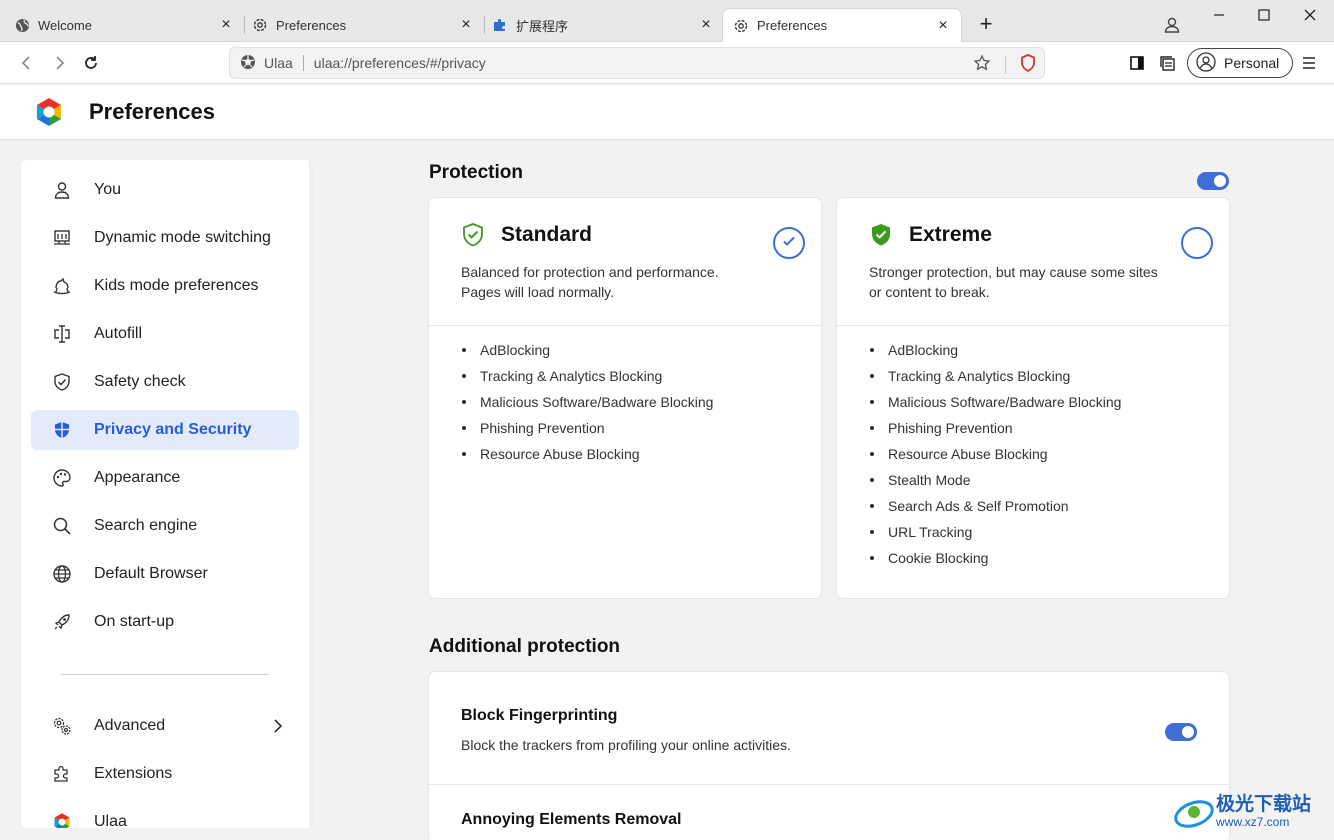 The height and width of the screenshot is (840, 1334). Describe the element at coordinates (176, 285) in the screenshot. I see `sidebar-item-label: Kids mode preferences` at that location.